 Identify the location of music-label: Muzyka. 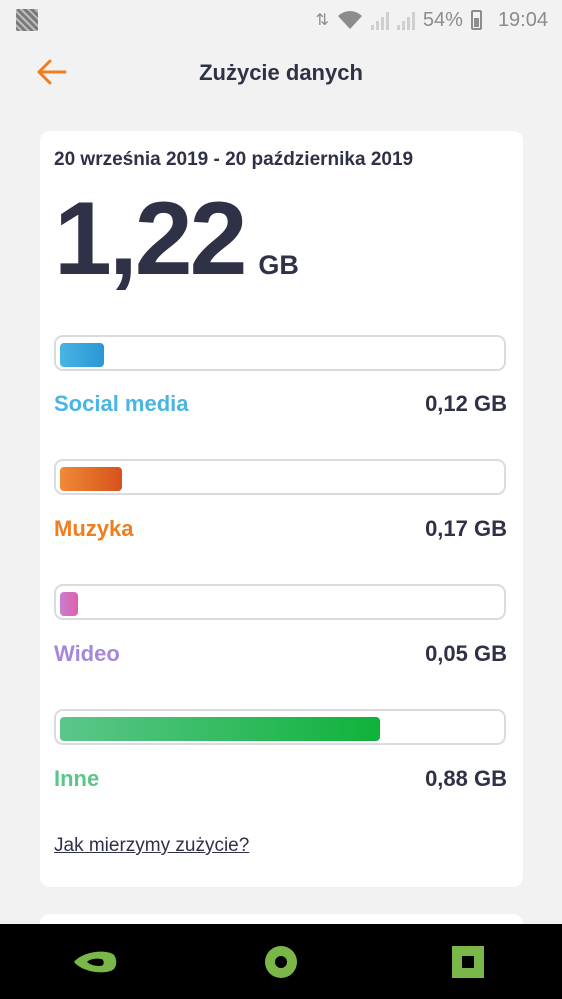
(94, 528).